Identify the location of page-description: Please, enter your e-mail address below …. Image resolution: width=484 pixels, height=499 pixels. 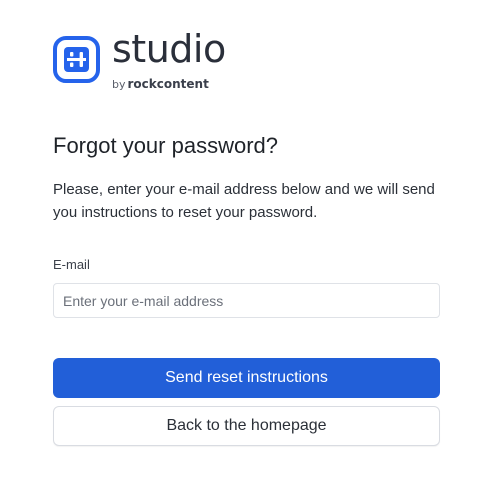
(244, 201).